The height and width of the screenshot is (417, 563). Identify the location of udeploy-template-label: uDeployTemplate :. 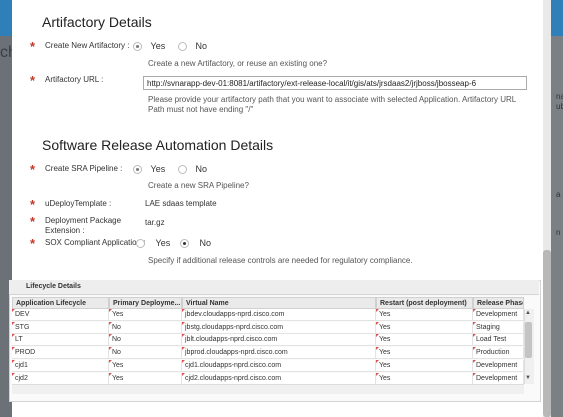
(78, 203).